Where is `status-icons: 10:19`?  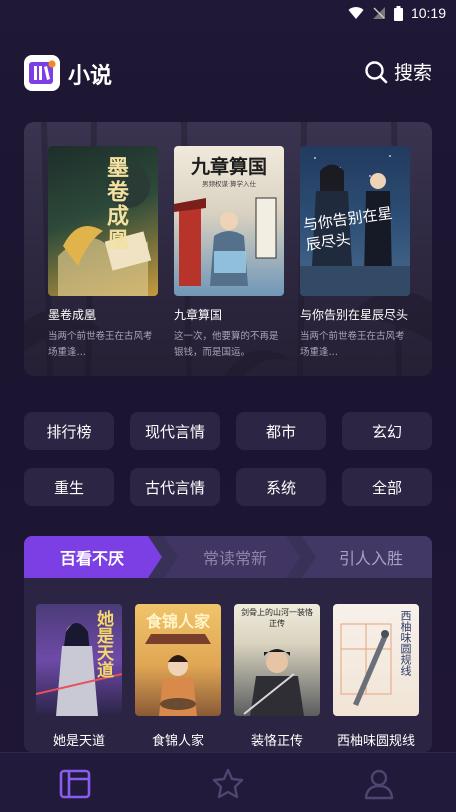 status-icons: 10:19 is located at coordinates (397, 13).